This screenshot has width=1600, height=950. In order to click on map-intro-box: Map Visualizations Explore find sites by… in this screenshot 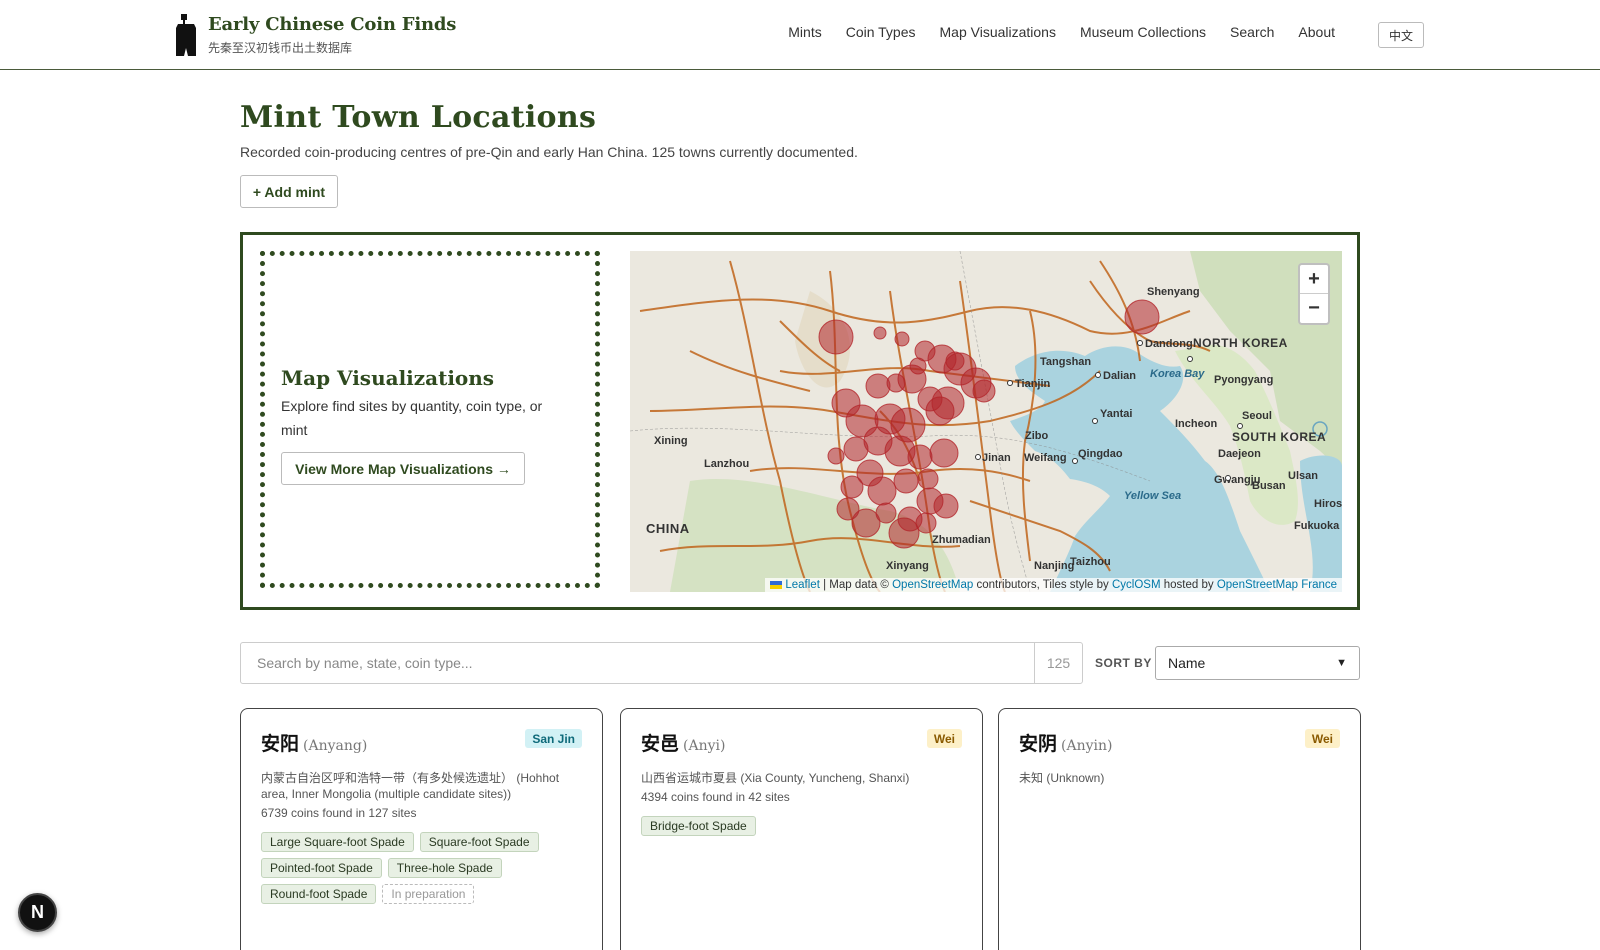, I will do `click(430, 419)`.